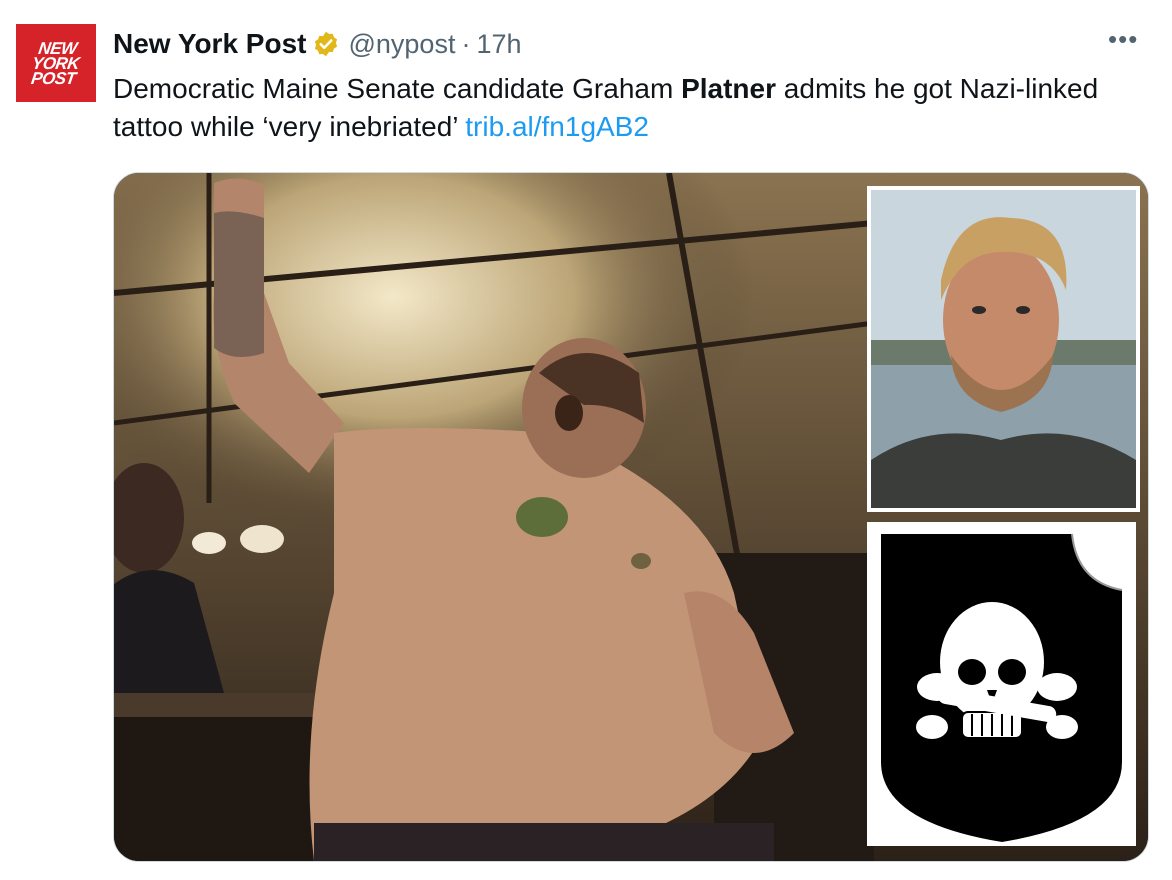 The image size is (1172, 880). I want to click on avatar-logo-text: NEW YORK POST, so click(55, 63).